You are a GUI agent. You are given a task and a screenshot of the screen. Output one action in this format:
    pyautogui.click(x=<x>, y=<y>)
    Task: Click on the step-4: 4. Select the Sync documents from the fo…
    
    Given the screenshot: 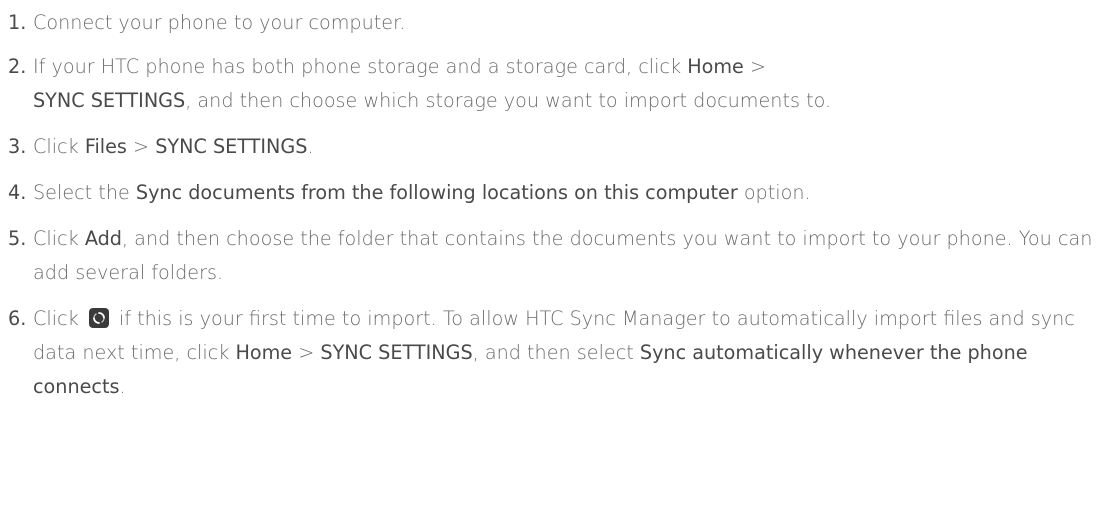 What is the action you would take?
    pyautogui.click(x=558, y=193)
    